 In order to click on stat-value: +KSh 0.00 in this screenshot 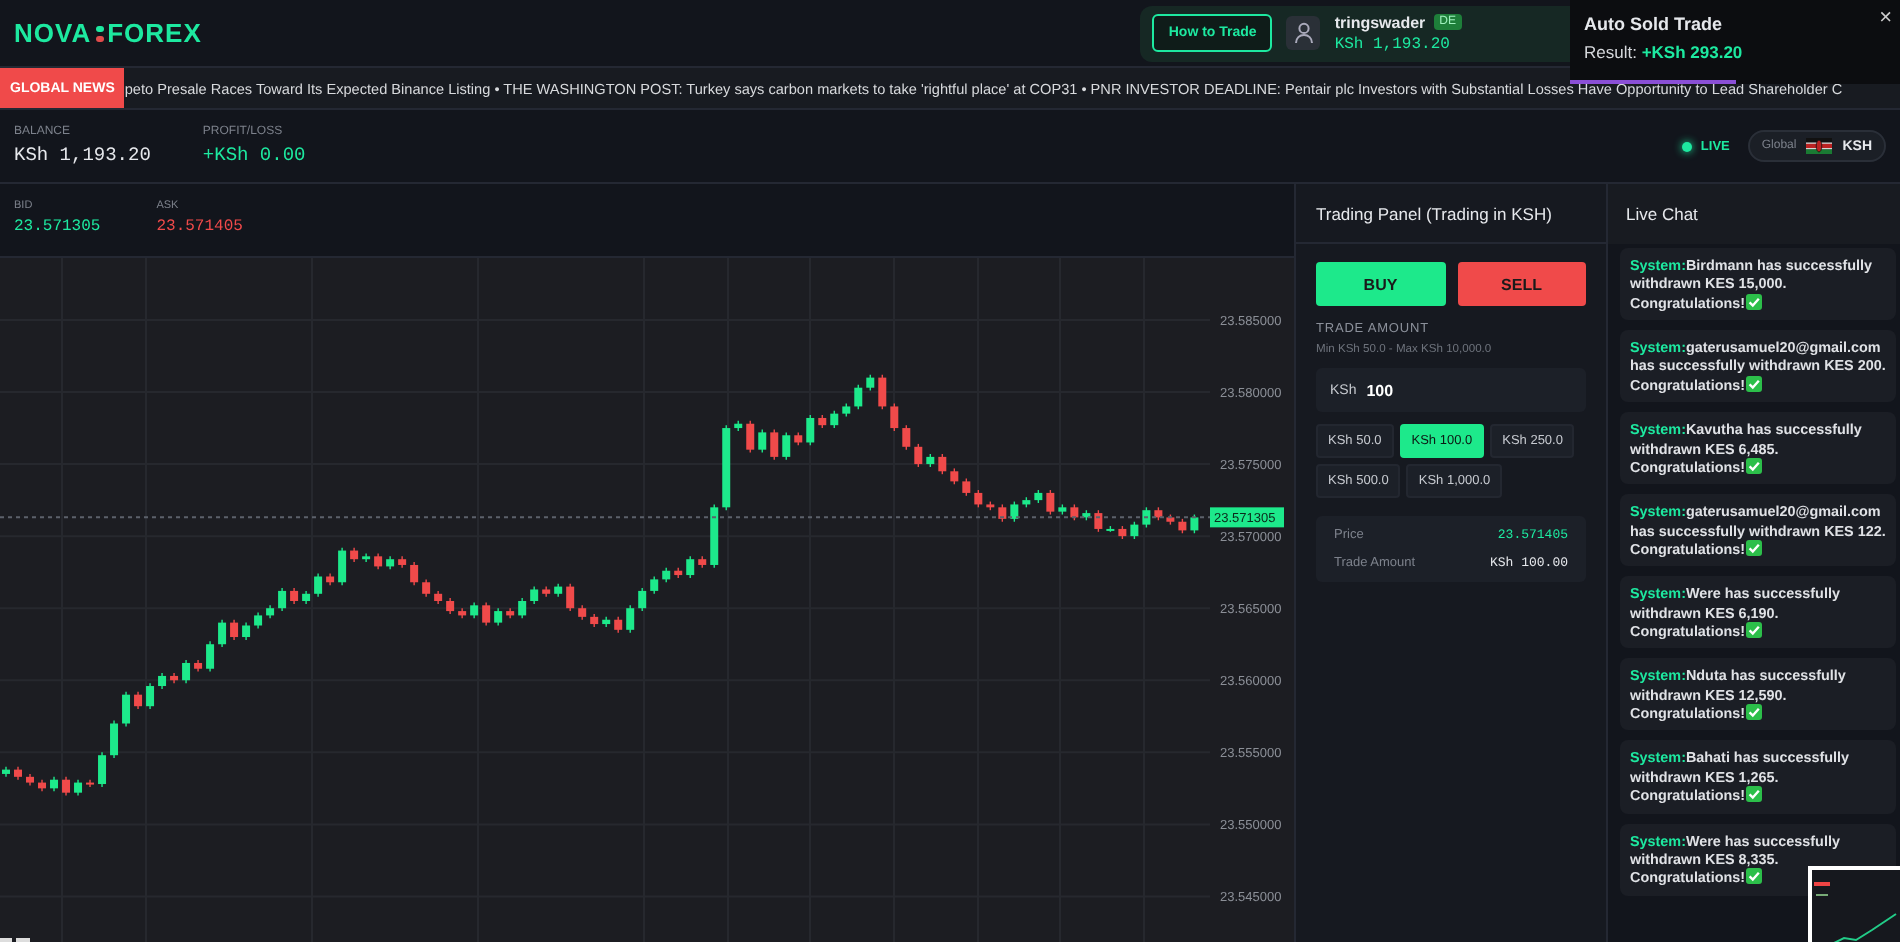, I will do `click(254, 155)`.